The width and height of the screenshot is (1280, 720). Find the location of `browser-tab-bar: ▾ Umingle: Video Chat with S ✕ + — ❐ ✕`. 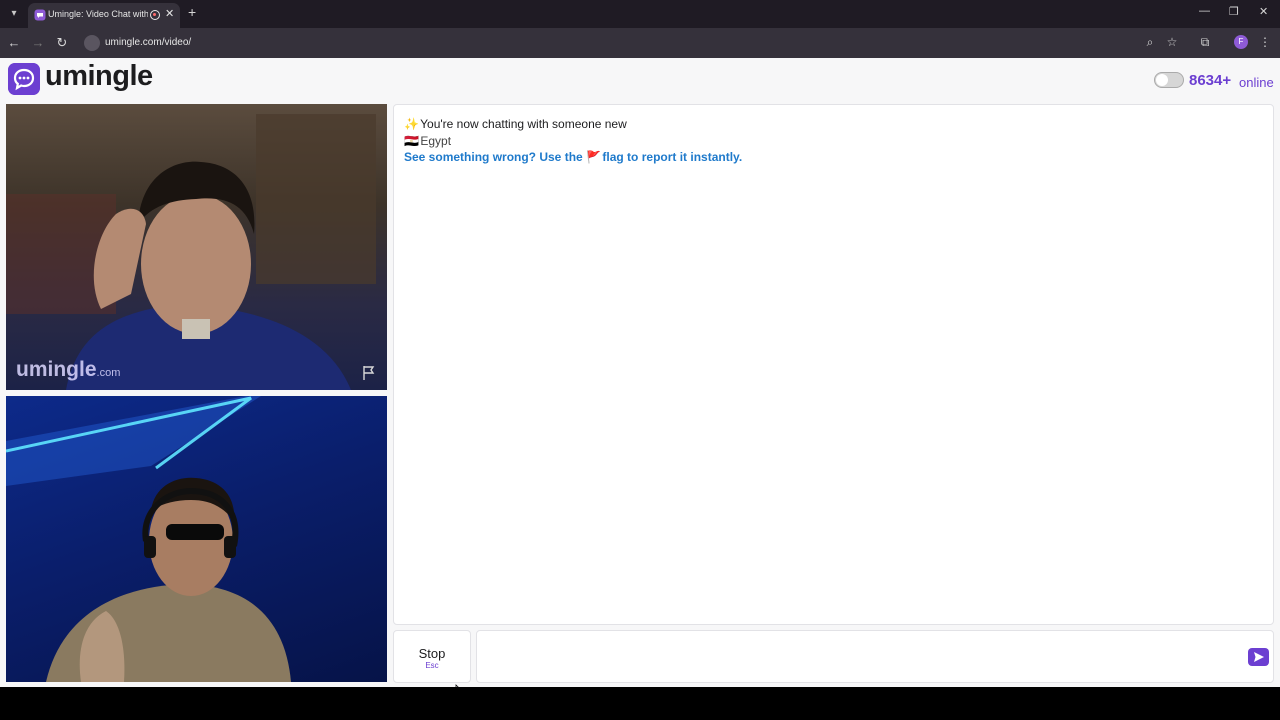

browser-tab-bar: ▾ Umingle: Video Chat with S ✕ + — ❐ ✕ is located at coordinates (640, 14).